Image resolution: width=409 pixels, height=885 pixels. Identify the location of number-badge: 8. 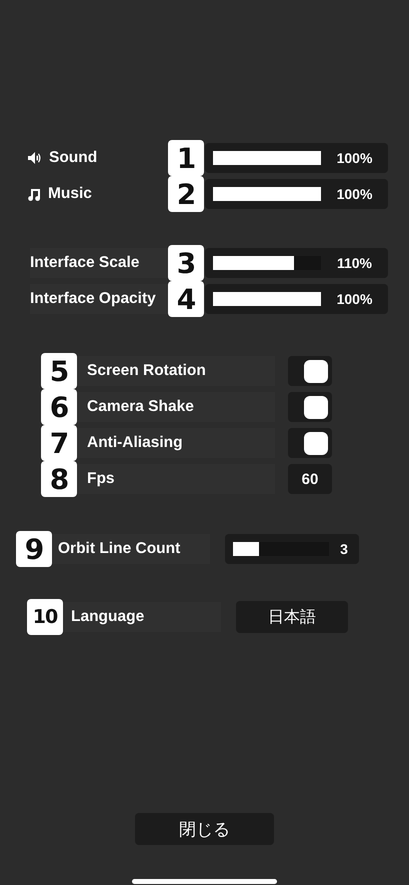
(59, 479).